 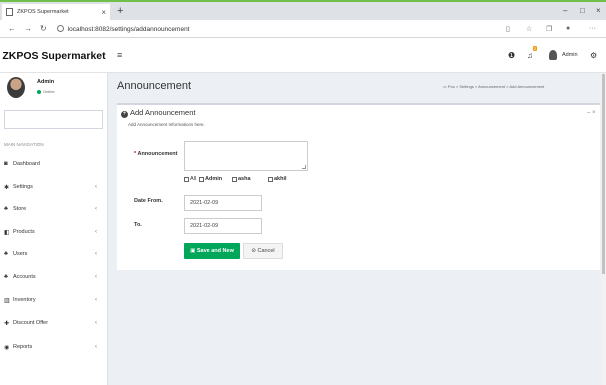 I want to click on sidebar-item-store: ♣ Store ‹, so click(x=54, y=209).